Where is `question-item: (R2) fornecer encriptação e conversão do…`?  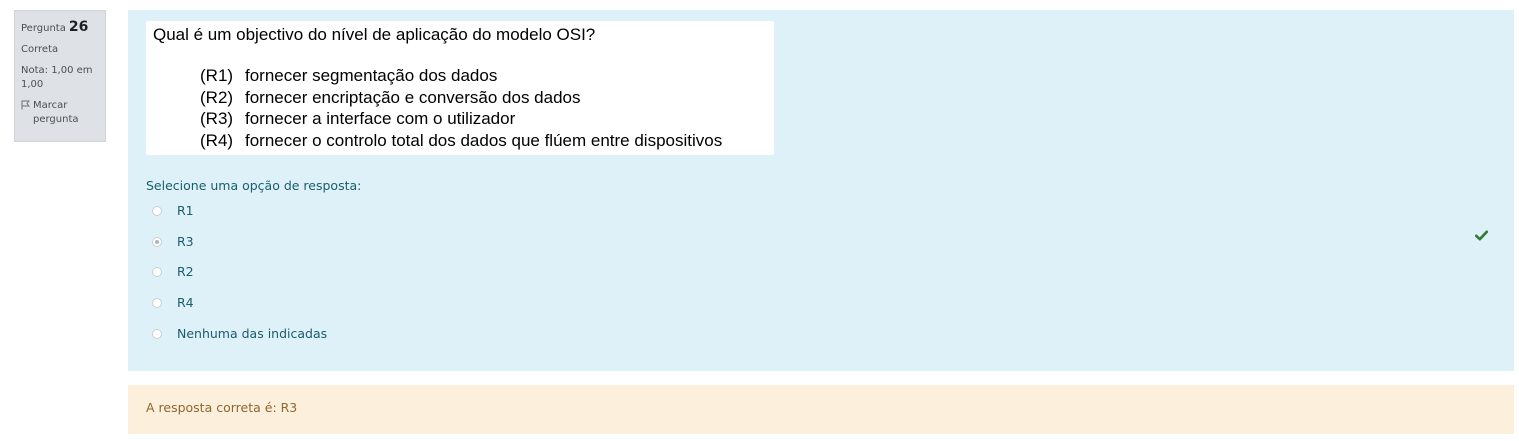 question-item: (R2) fornecer encriptação e conversão do… is located at coordinates (461, 98).